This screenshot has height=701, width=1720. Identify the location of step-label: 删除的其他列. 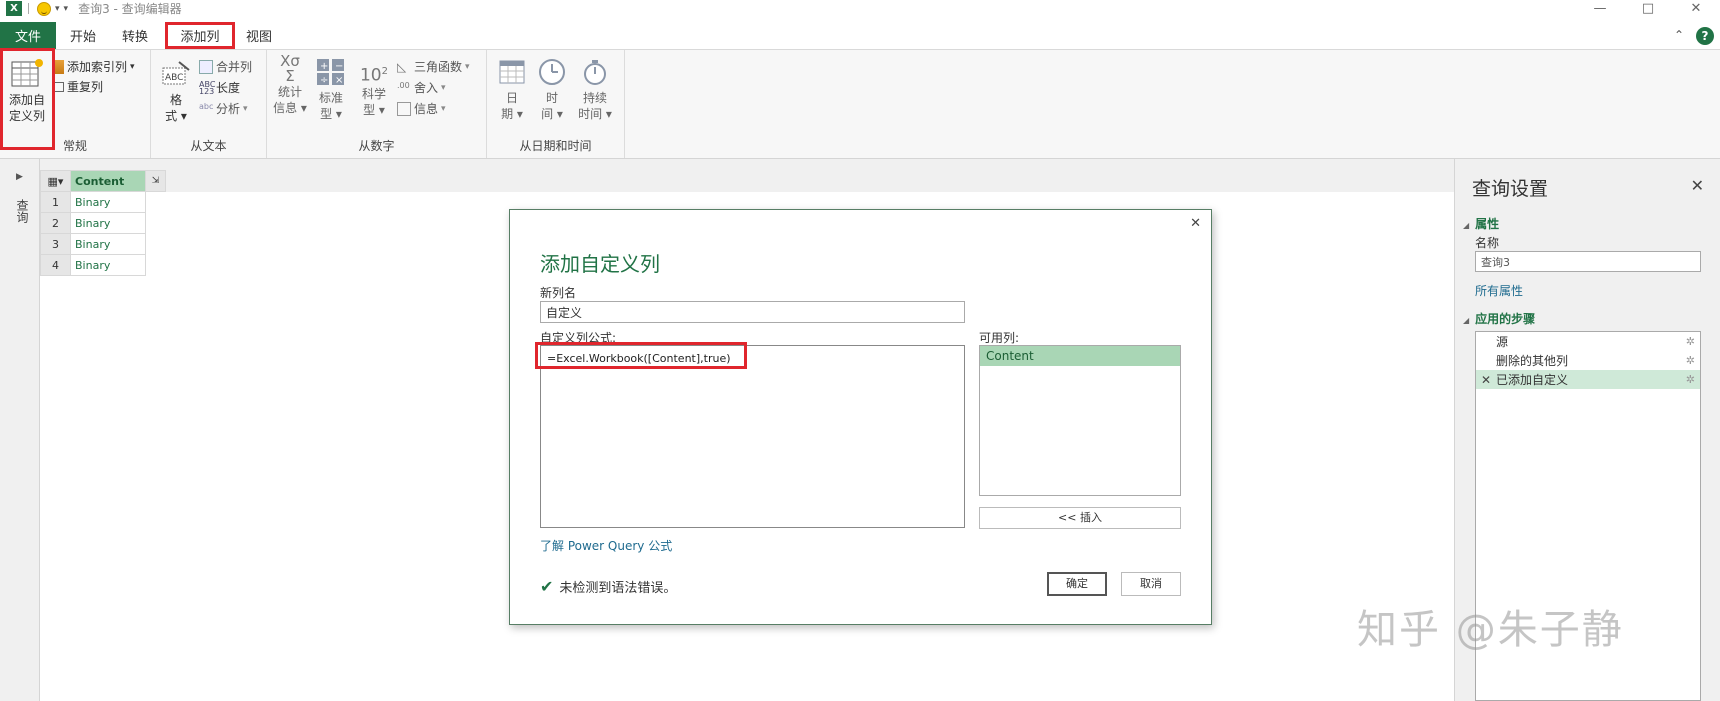
(1532, 361).